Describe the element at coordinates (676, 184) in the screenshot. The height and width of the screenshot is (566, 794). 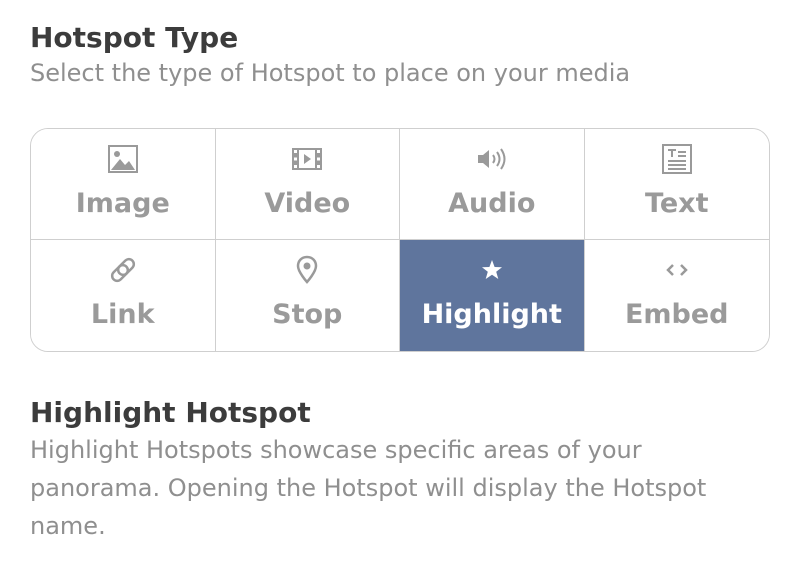
I see `hotspot-type-text: Text` at that location.